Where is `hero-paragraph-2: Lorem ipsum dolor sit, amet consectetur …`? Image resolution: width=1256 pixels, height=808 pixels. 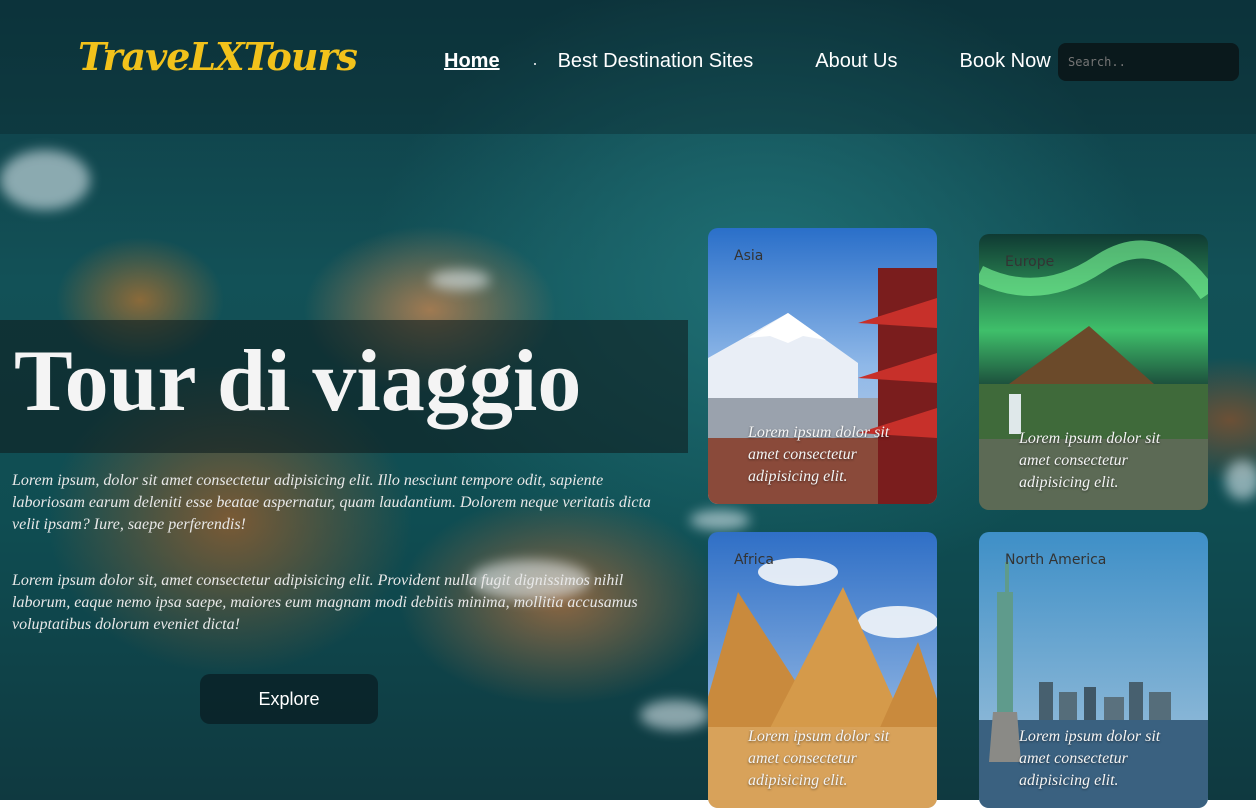 hero-paragraph-2: Lorem ipsum dolor sit, amet consectetur … is located at coordinates (325, 602).